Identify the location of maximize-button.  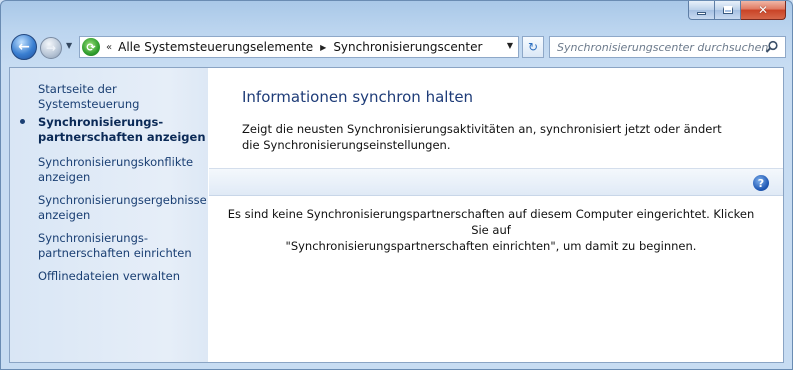
(728, 10).